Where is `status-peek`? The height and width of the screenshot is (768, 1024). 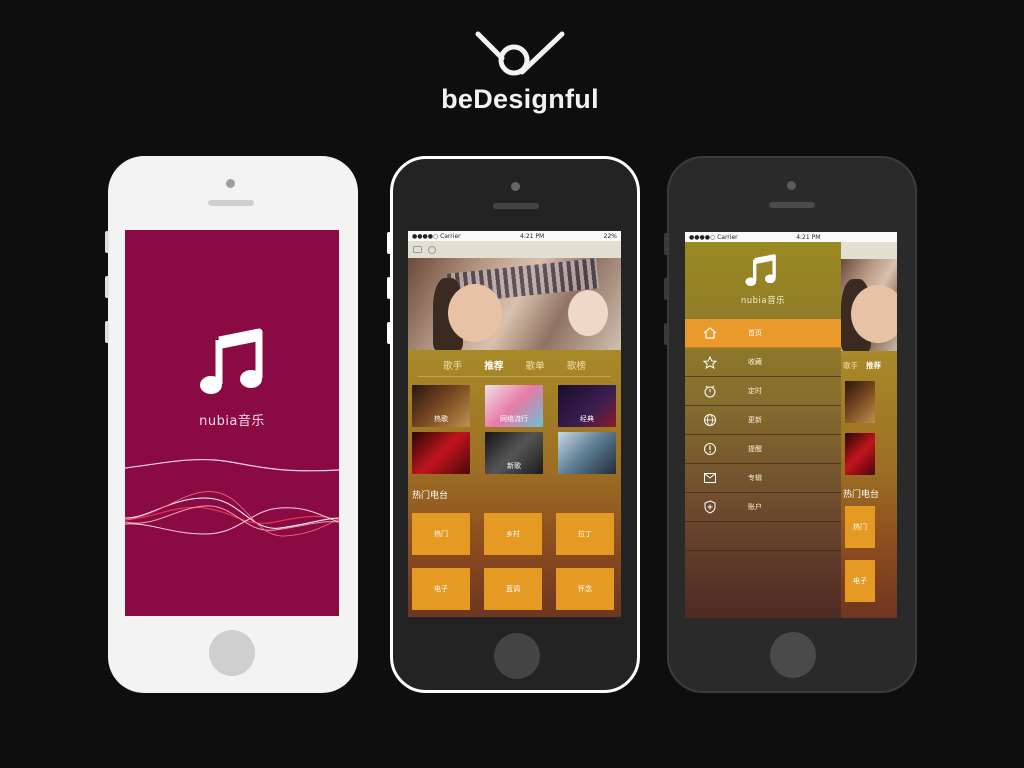
status-peek is located at coordinates (869, 237).